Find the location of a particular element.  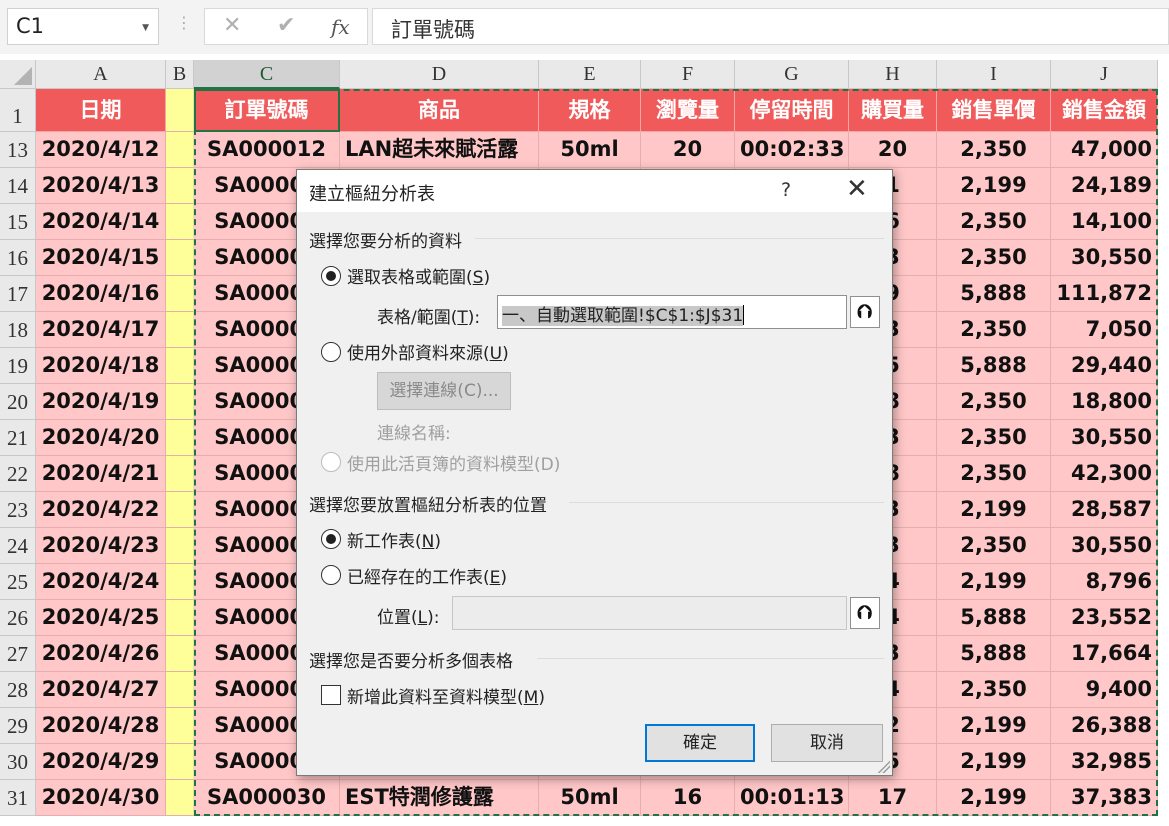

table-cell: 2020/4/22 is located at coordinates (101, 510).